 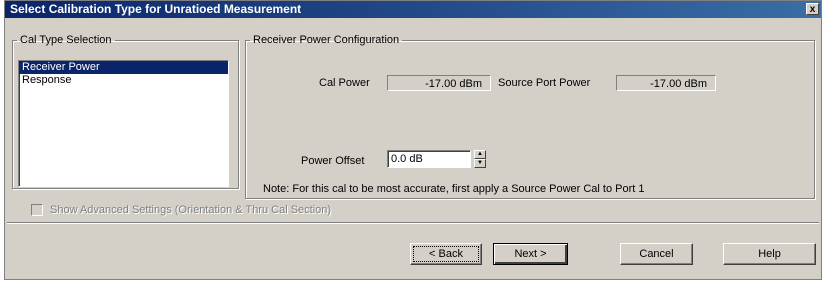 I want to click on back-button: < Back, so click(x=446, y=254).